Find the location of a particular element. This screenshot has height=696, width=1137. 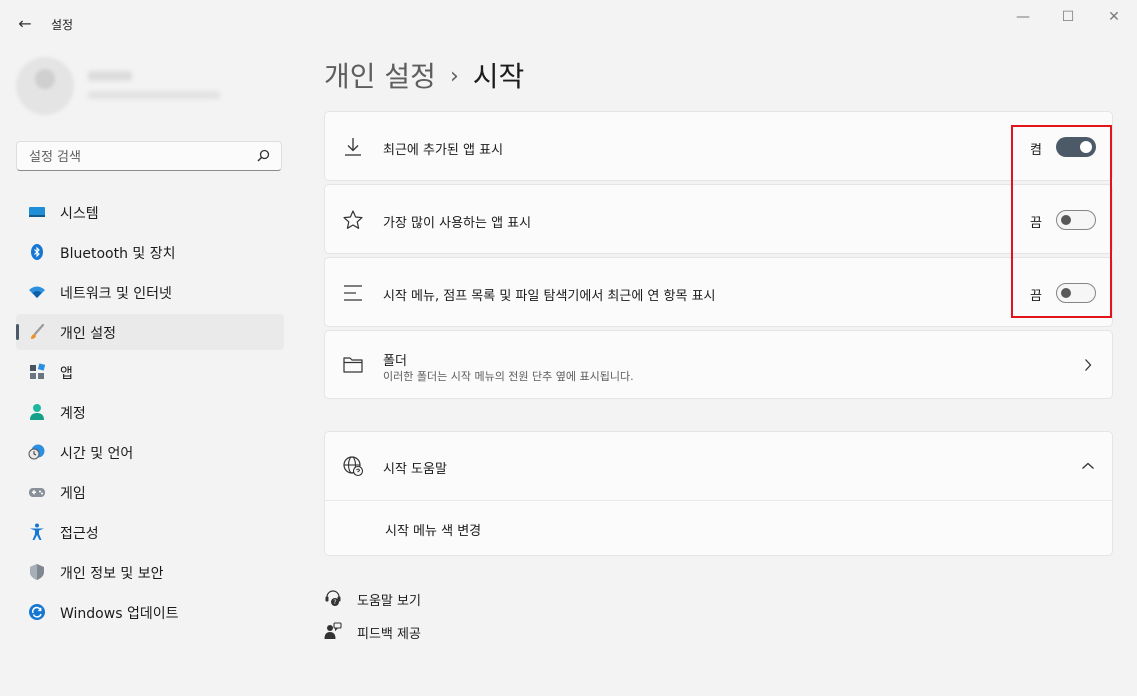

search-icon is located at coordinates (263, 156).